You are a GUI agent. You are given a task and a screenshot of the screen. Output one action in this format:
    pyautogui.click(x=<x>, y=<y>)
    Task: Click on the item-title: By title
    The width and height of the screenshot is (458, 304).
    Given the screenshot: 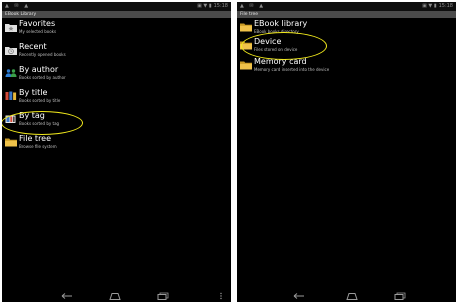 What is the action you would take?
    pyautogui.click(x=33, y=92)
    